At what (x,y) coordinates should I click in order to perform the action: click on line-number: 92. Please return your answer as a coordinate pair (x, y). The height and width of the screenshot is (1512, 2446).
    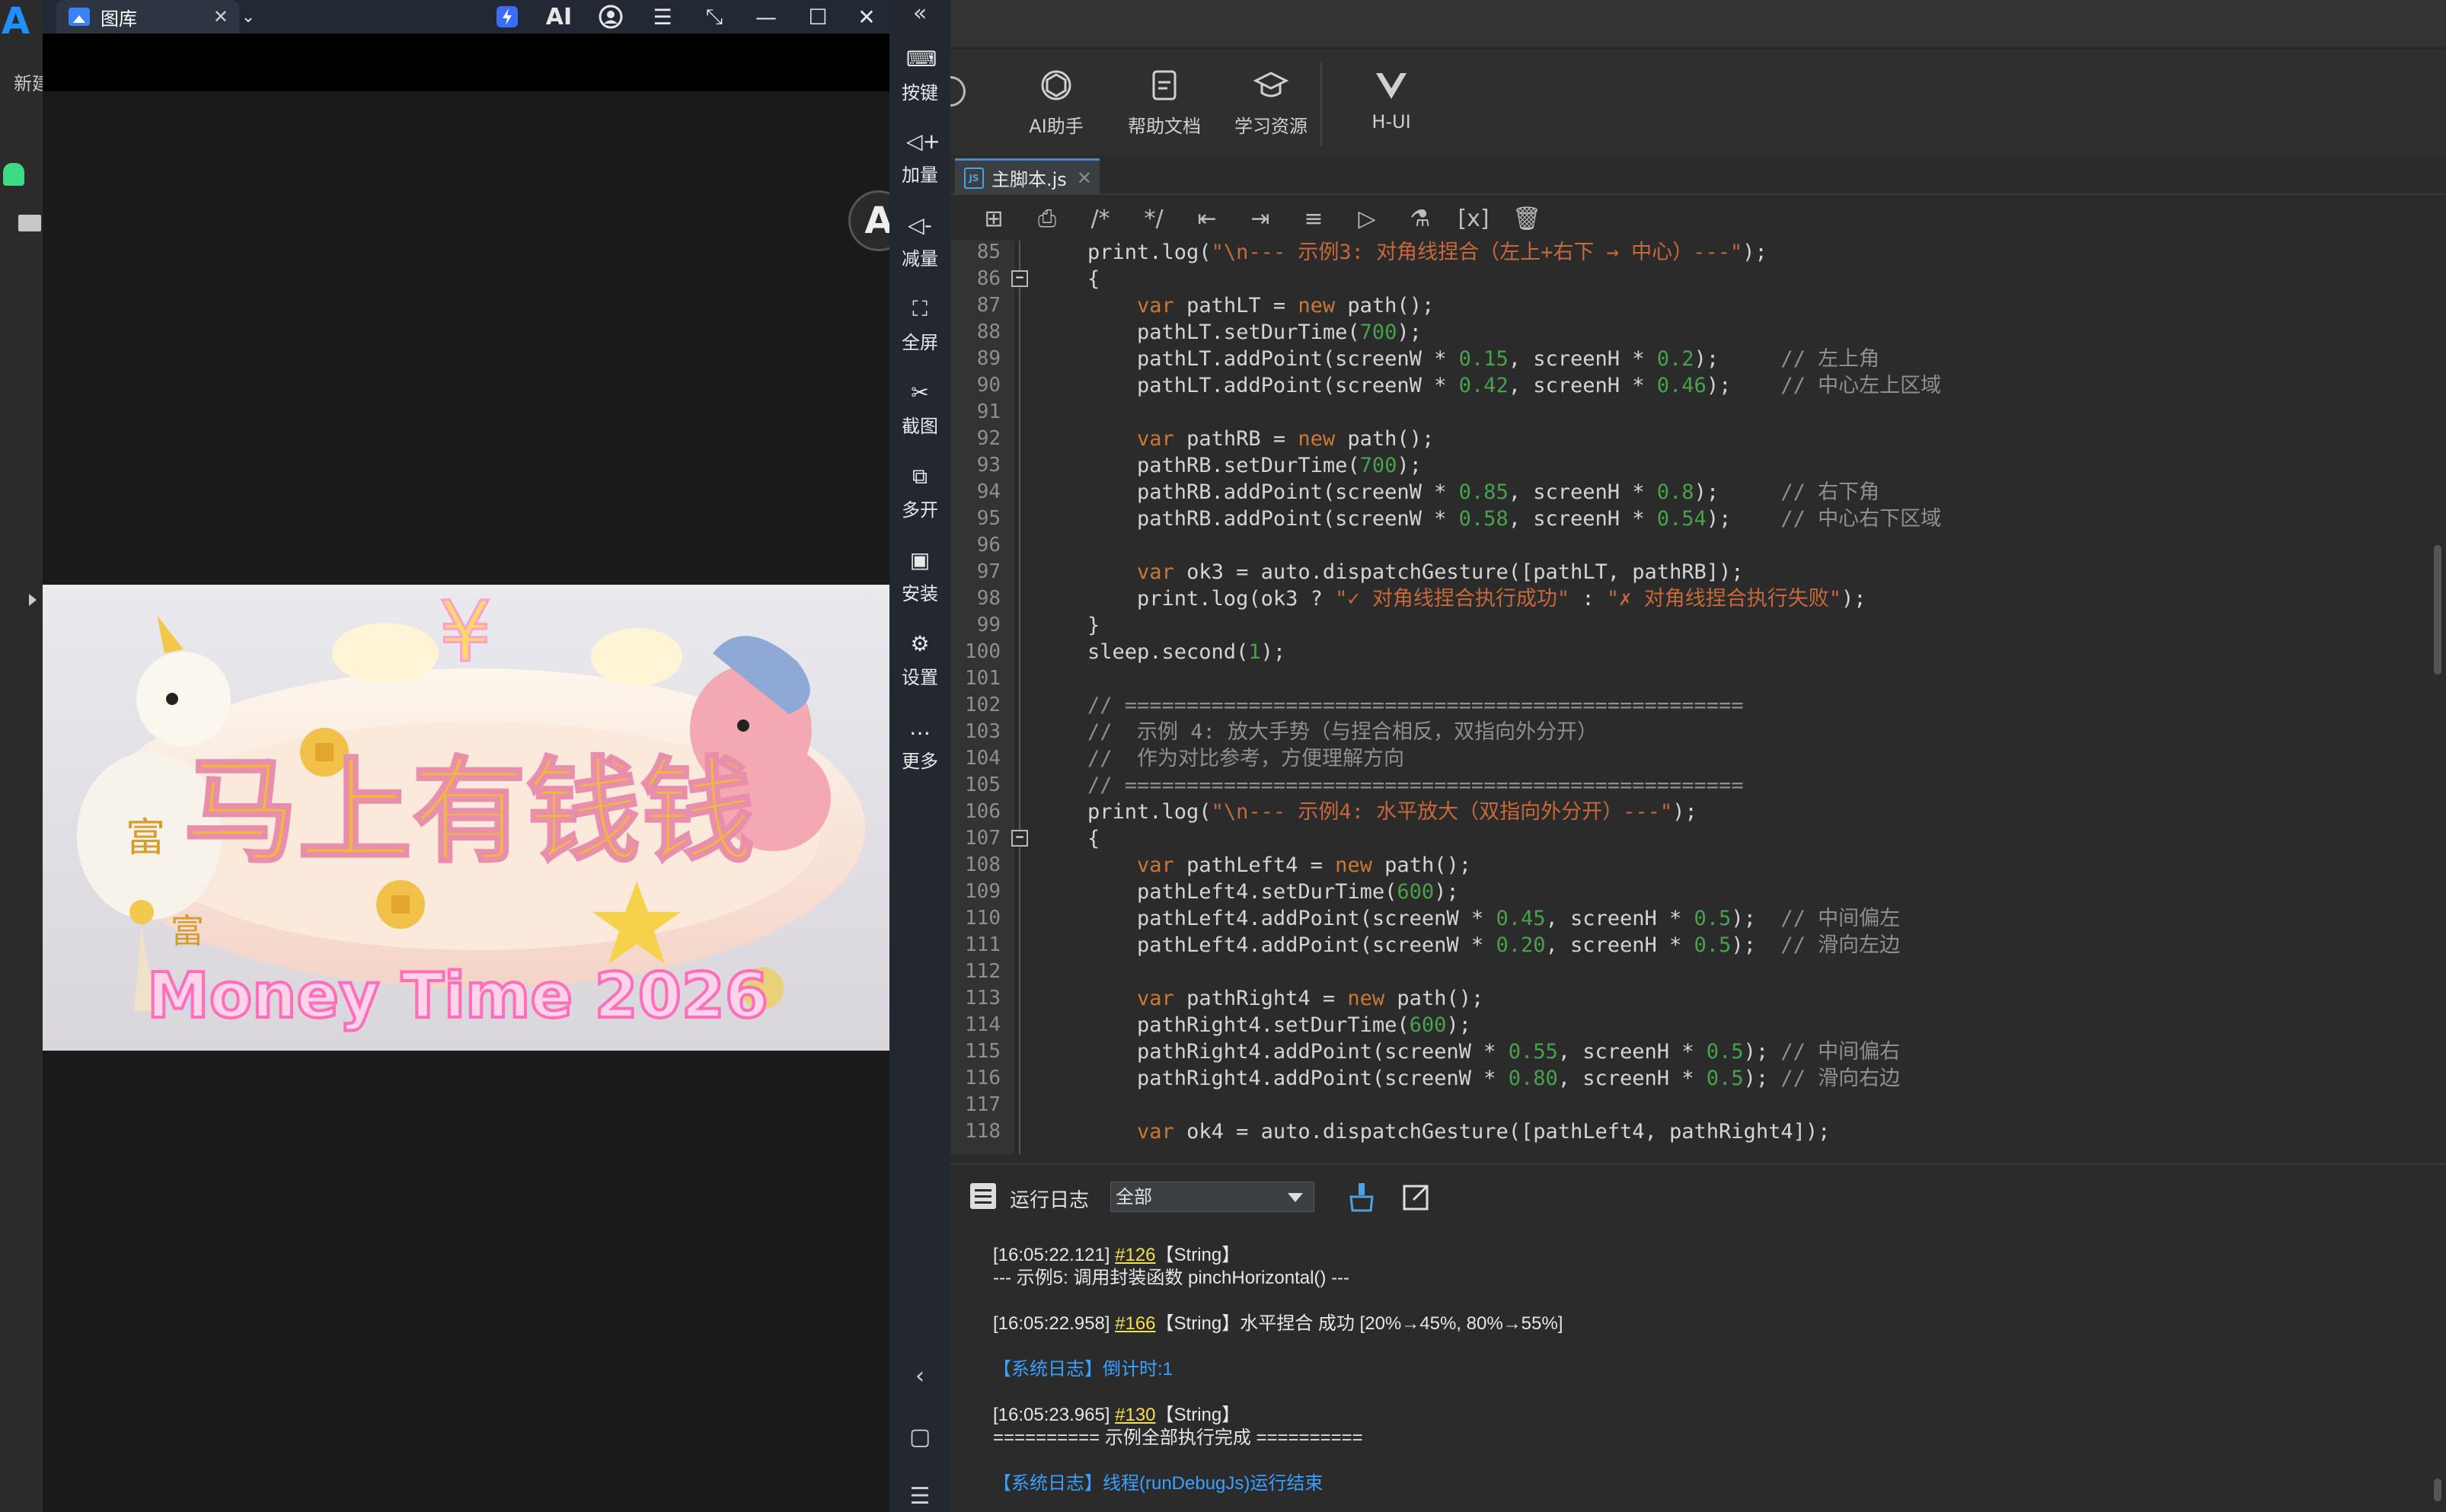
    Looking at the image, I should click on (988, 438).